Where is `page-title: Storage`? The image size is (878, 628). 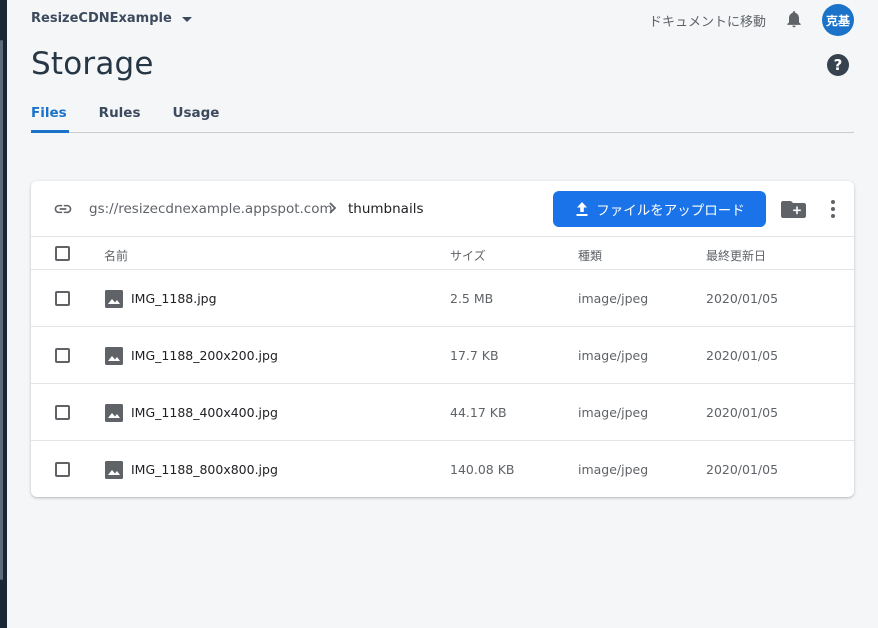 page-title: Storage is located at coordinates (92, 64).